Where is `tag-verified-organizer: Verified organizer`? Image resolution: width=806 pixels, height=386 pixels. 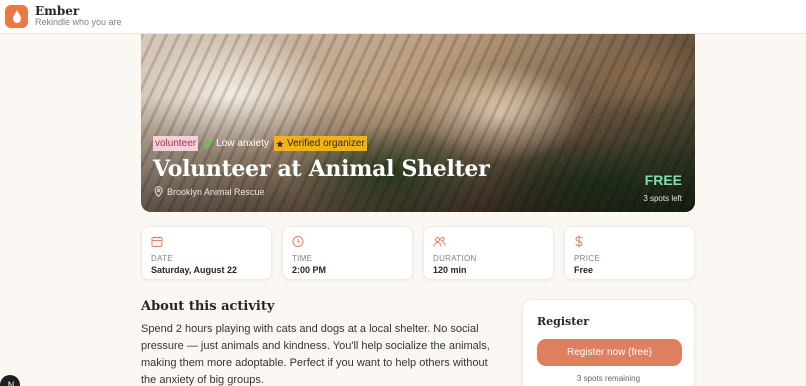
tag-verified-organizer: Verified organizer is located at coordinates (320, 143).